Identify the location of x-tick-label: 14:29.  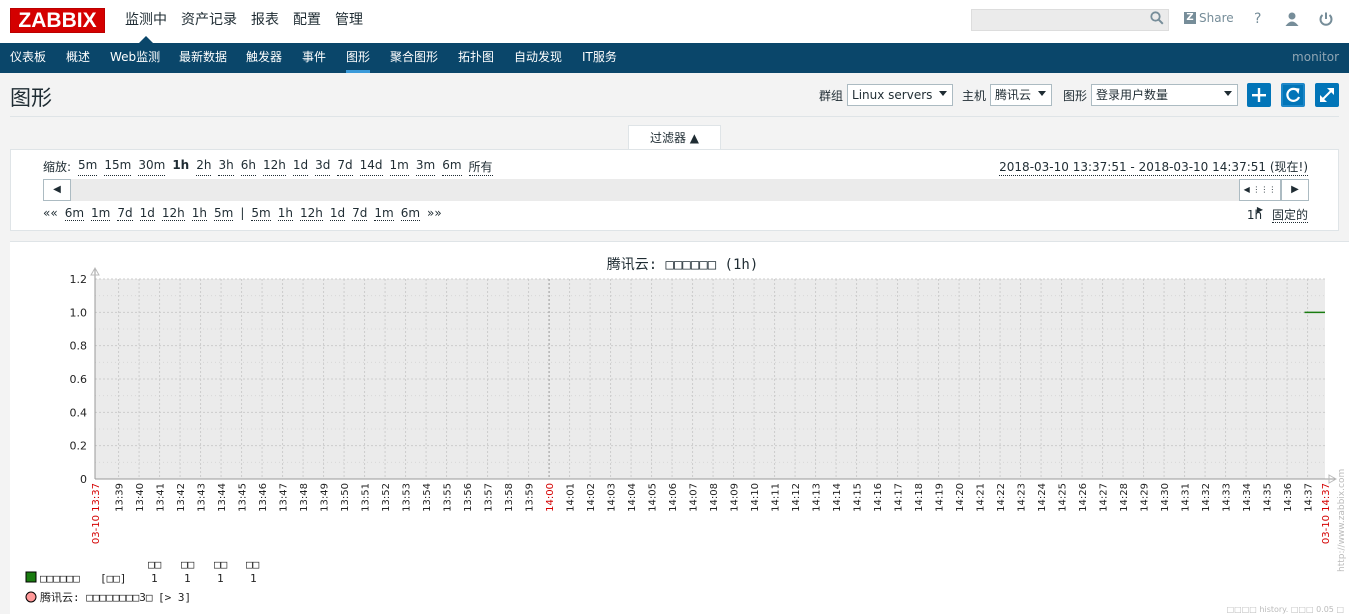
(1145, 497).